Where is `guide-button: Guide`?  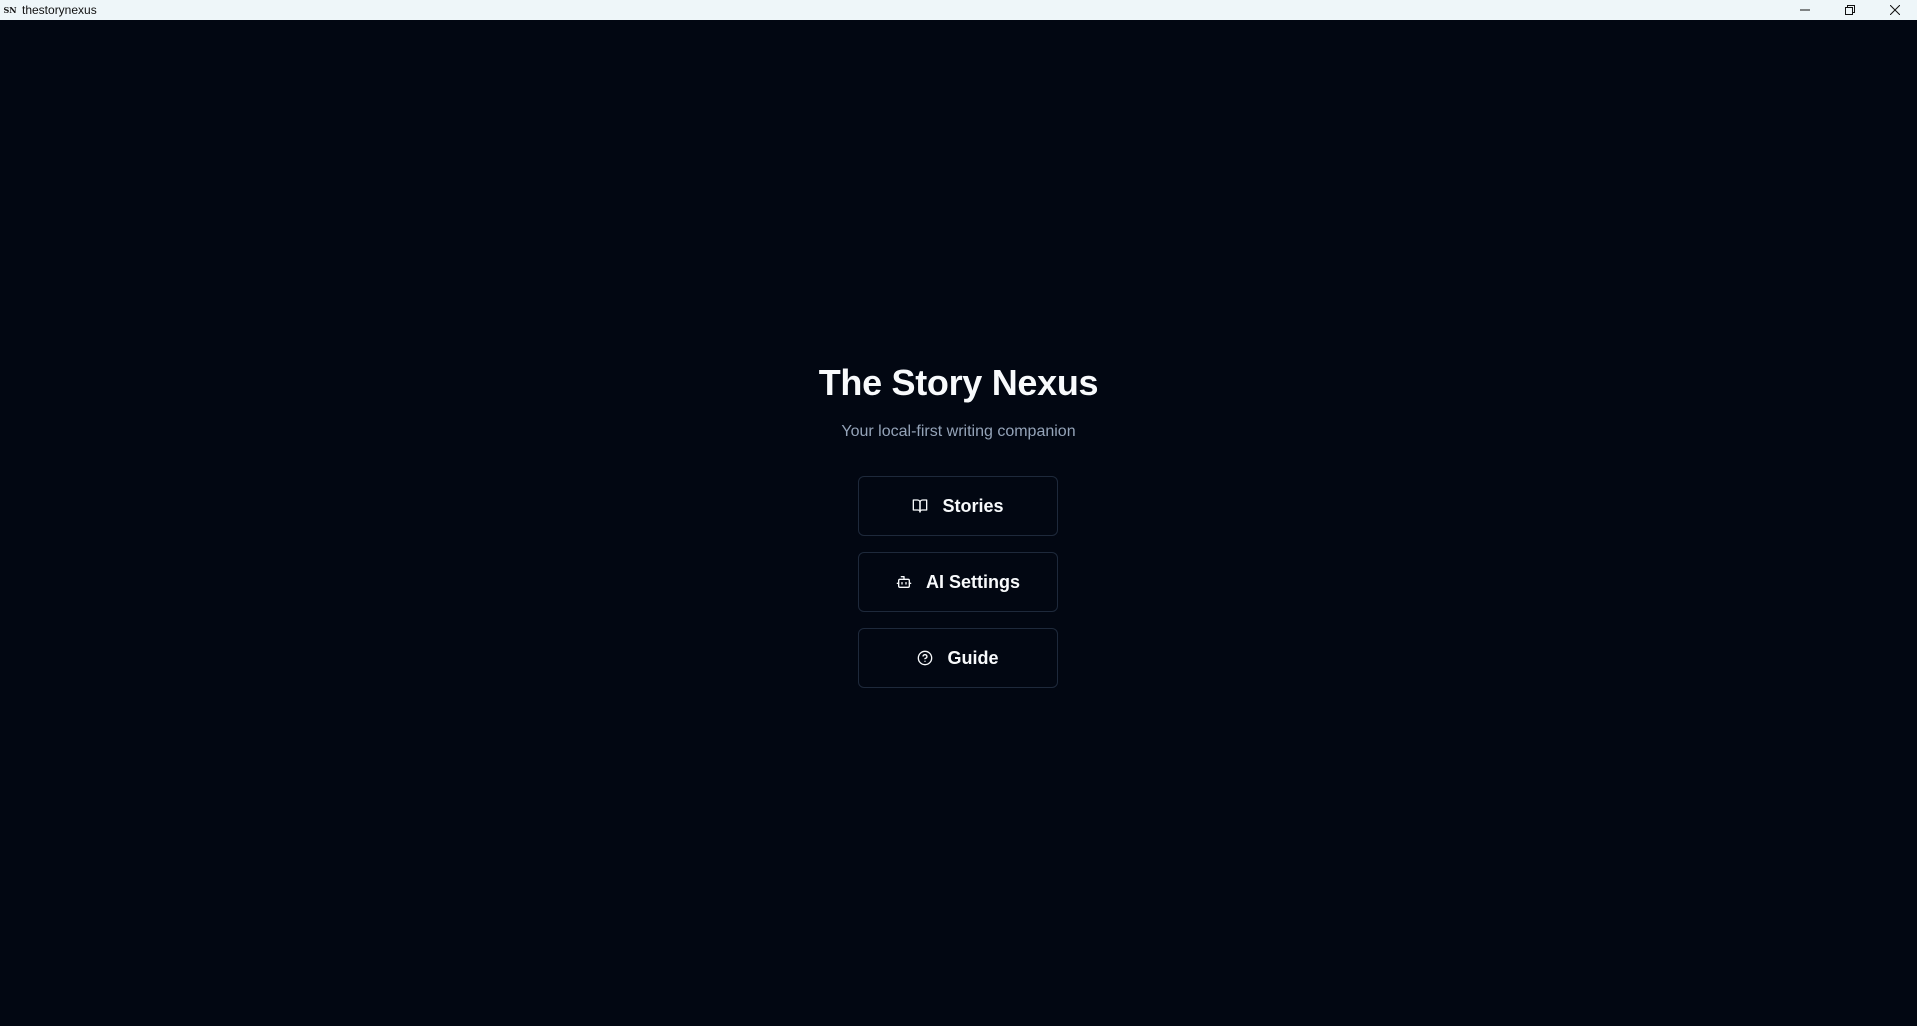 guide-button: Guide is located at coordinates (958, 658).